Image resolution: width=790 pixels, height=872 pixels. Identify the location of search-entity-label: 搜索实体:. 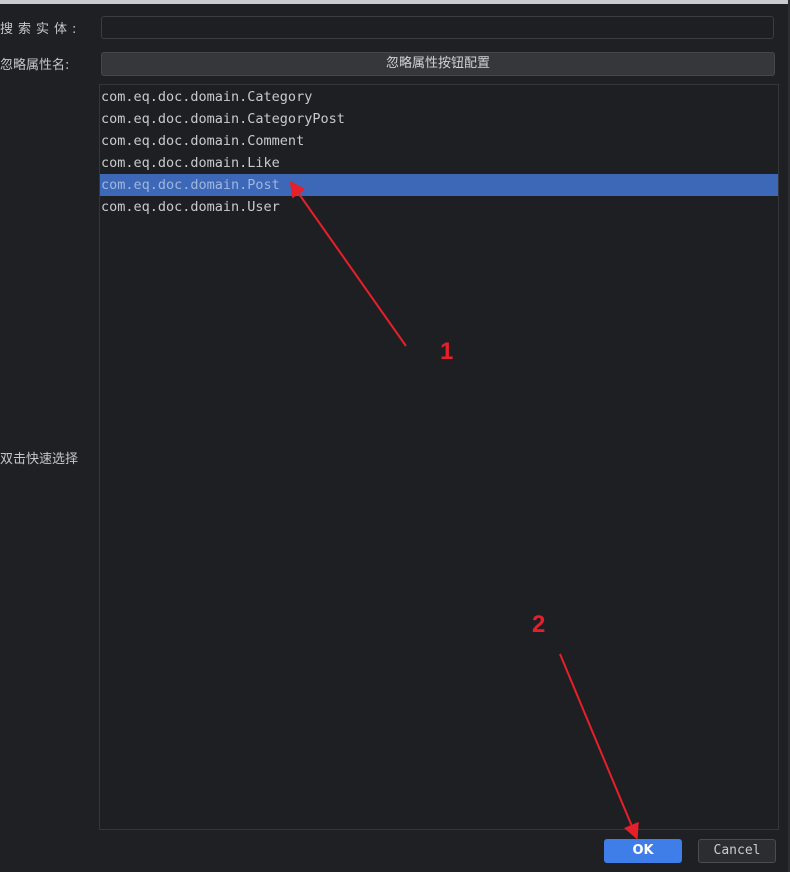
(41, 29).